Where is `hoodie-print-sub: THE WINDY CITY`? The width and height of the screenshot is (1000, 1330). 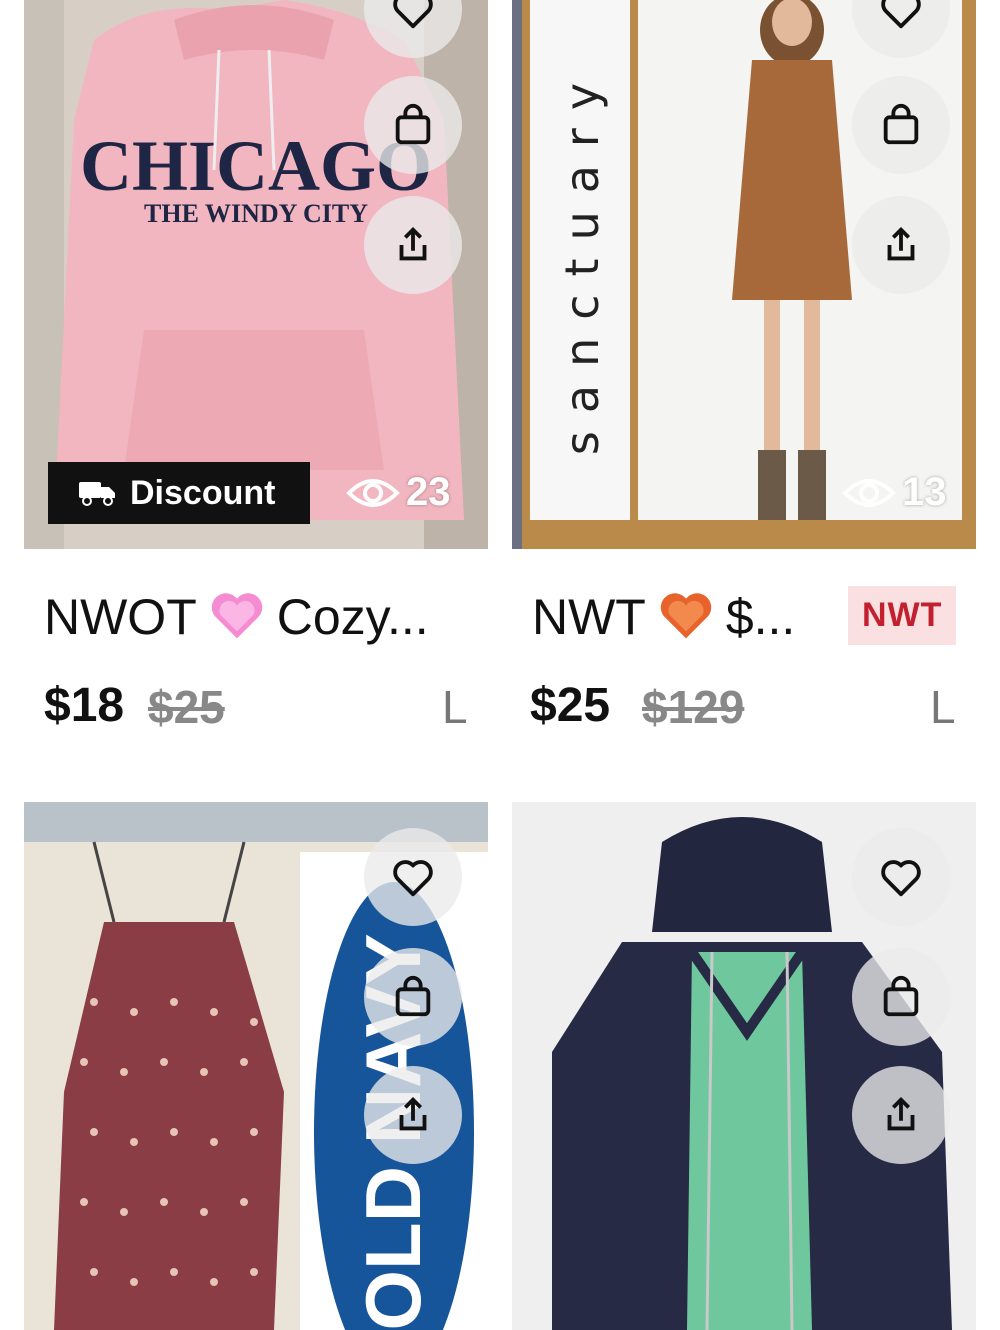
hoodie-print-sub: THE WINDY CITY is located at coordinates (256, 213).